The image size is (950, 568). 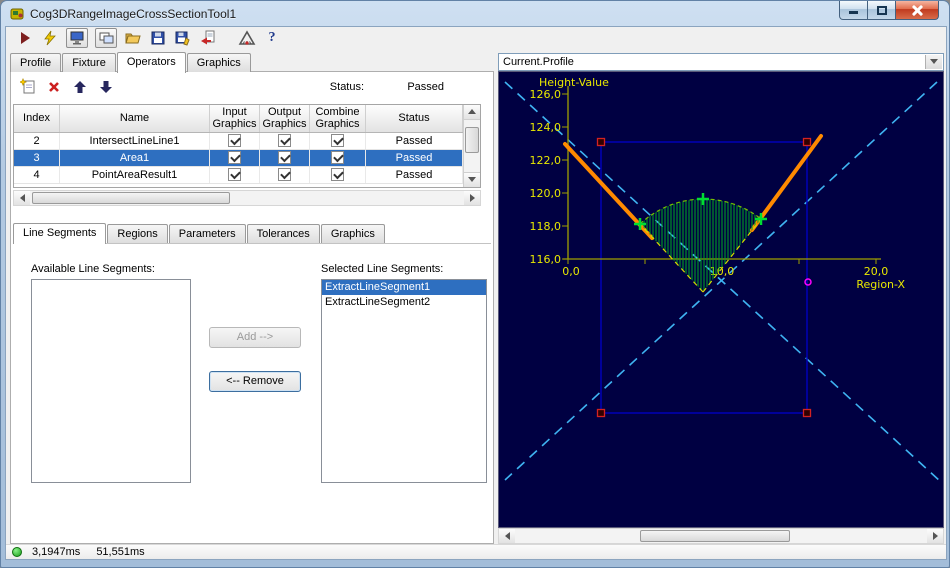 I want to click on column-header-combine-graphics: Combine Graphics, so click(x=338, y=118).